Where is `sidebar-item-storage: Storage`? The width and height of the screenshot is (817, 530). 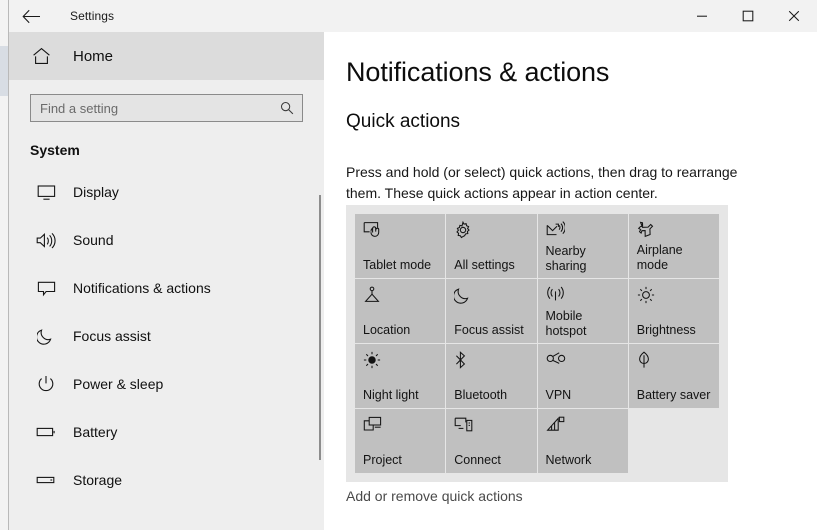 sidebar-item-storage: Storage is located at coordinates (166, 480).